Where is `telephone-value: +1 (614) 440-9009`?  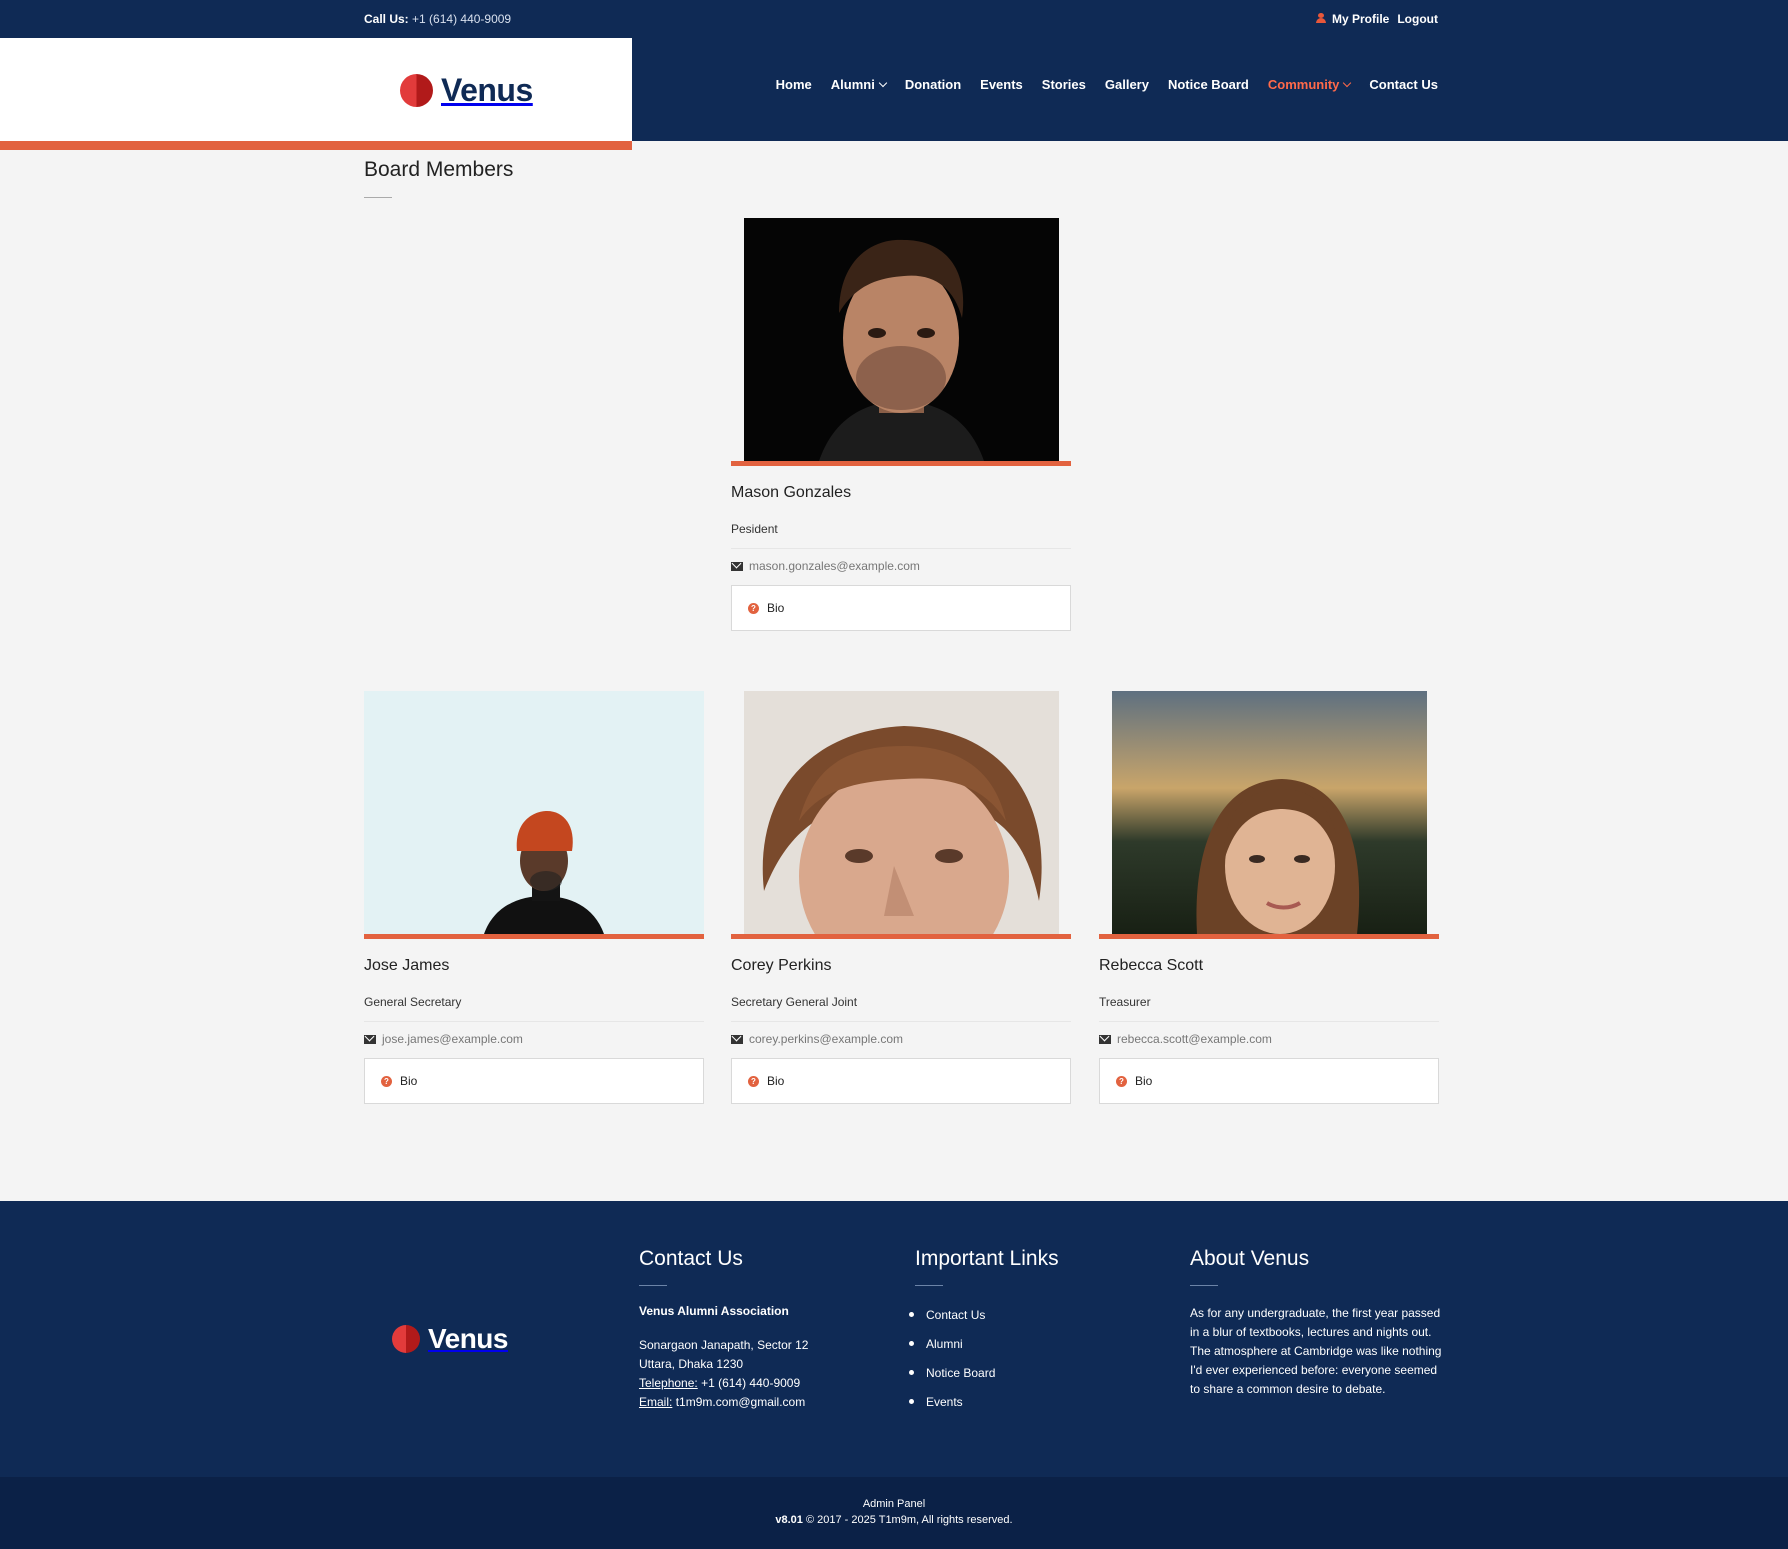
telephone-value: +1 (614) 440-9009 is located at coordinates (751, 1383).